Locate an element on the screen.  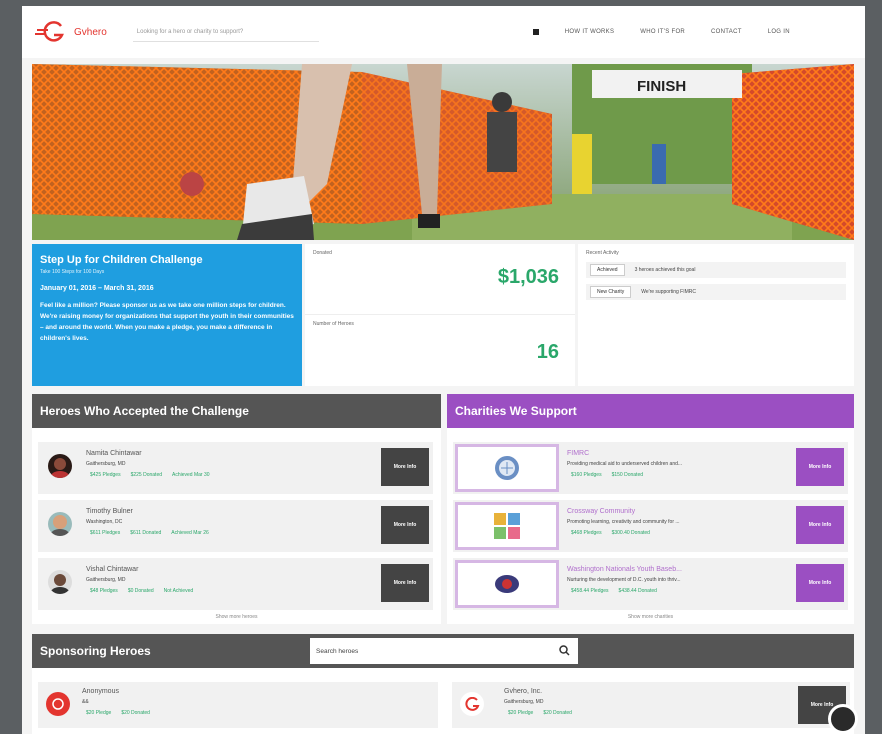
charity-pledges: $468 Pledges is located at coordinates (586, 533).